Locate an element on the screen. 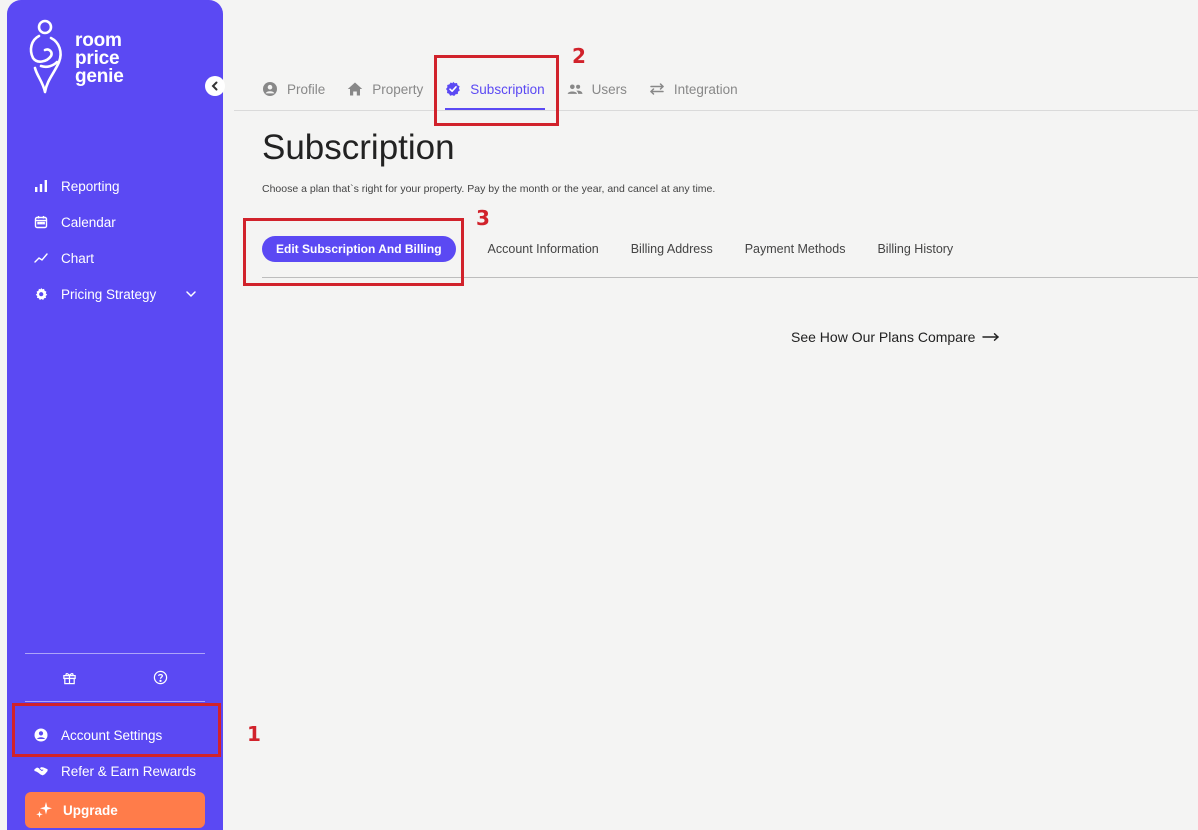  compare-plans-link: See How Our Plans Compare is located at coordinates (895, 337).